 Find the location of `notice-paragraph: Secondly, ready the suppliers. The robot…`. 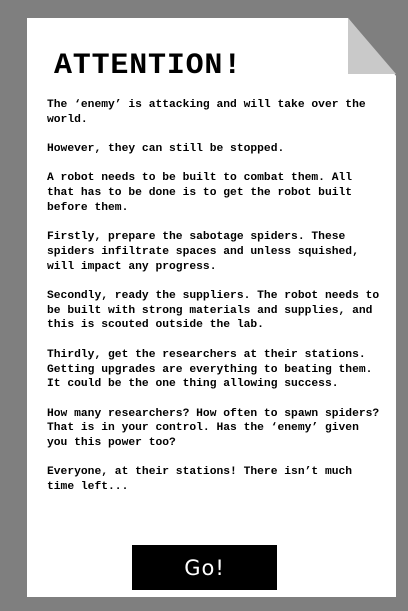

notice-paragraph: Secondly, ready the suppliers. The robot… is located at coordinates (213, 311).